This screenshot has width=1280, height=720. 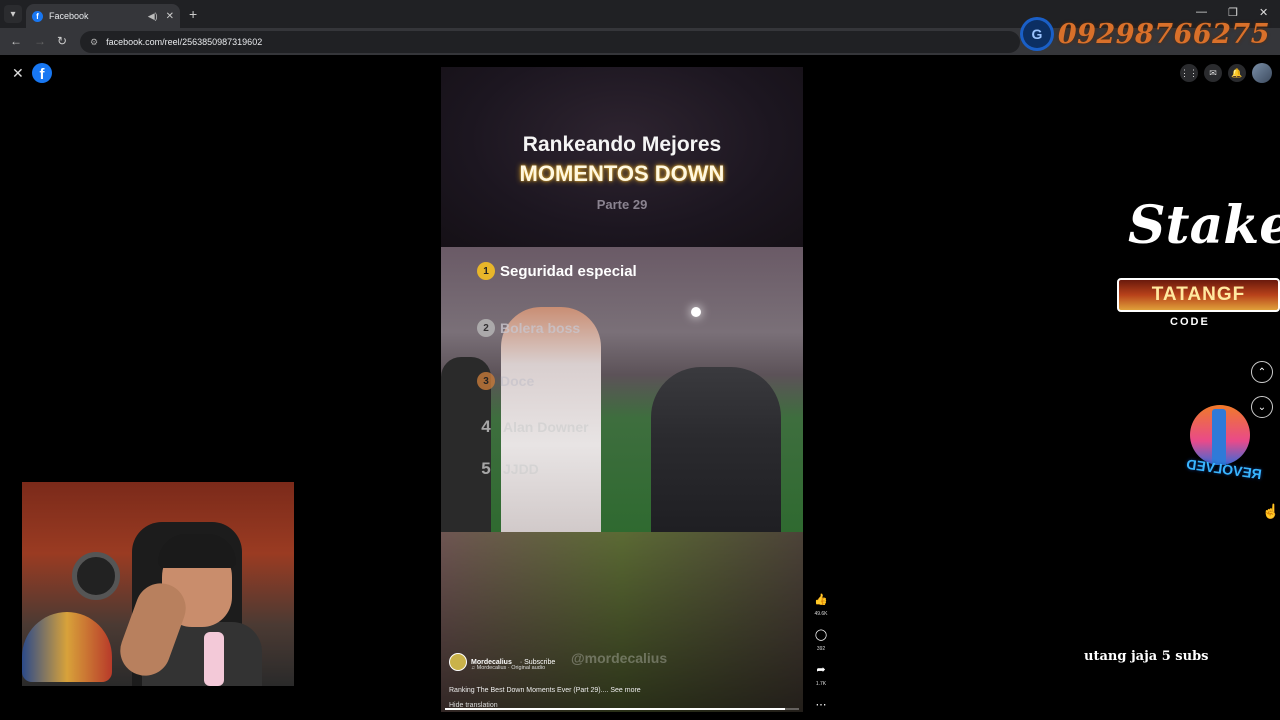 I want to click on reel-actions: 👍 49.6K ◯ 392 ➦ 1.7K ⋯, so click(x=821, y=652).